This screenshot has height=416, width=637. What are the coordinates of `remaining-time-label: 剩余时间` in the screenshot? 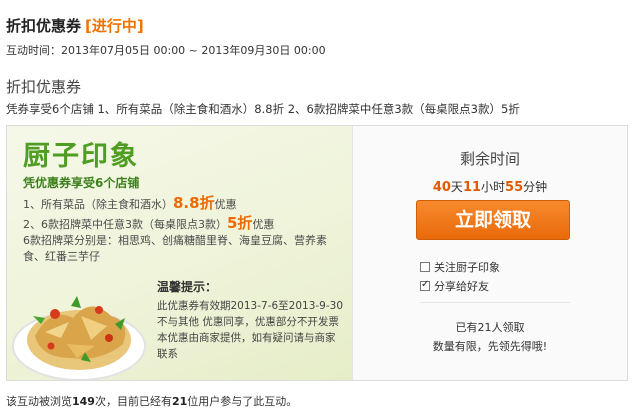 It's located at (489, 159).